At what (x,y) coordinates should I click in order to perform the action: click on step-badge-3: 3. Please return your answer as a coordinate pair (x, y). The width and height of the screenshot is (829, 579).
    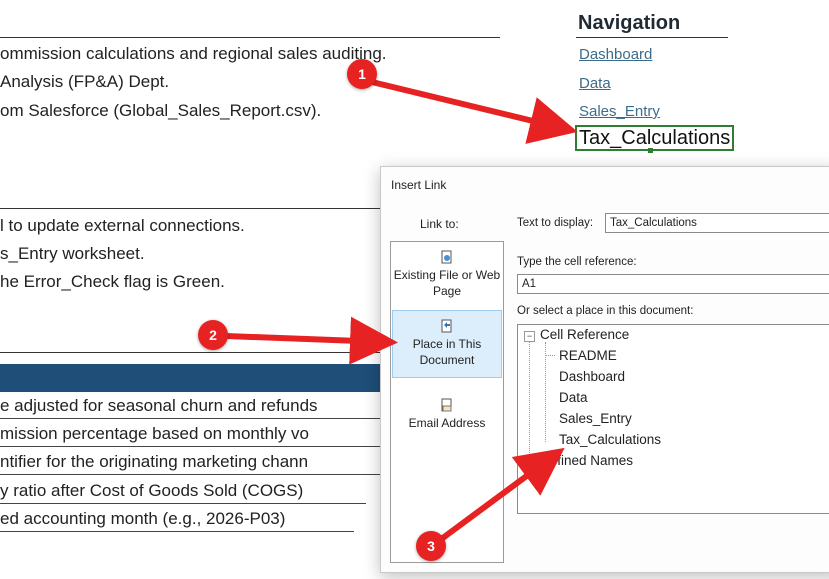
    Looking at the image, I should click on (431, 546).